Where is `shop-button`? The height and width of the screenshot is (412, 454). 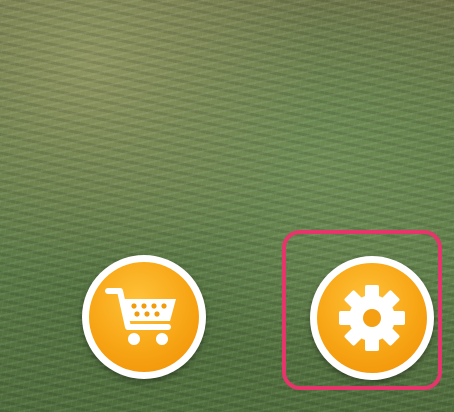 shop-button is located at coordinates (144, 317).